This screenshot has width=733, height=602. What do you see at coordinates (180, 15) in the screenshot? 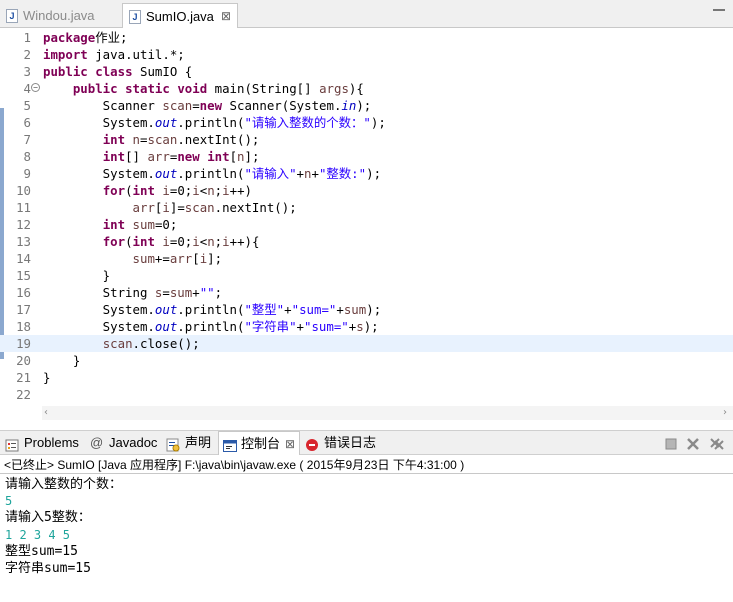
I see `tab-sumio-java: J SumIO.java ⊠` at bounding box center [180, 15].